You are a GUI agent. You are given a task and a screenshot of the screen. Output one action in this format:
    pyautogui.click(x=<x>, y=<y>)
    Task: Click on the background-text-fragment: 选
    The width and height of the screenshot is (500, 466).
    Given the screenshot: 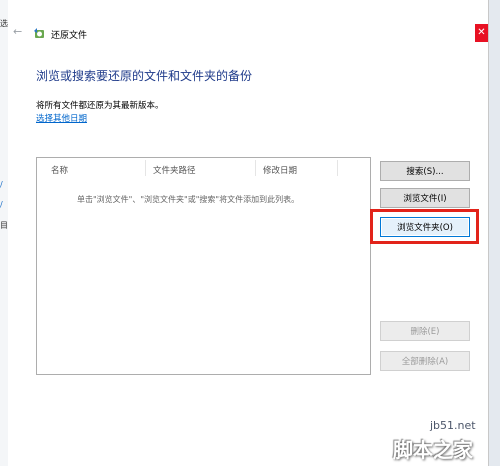 What is the action you would take?
    pyautogui.click(x=4, y=23)
    